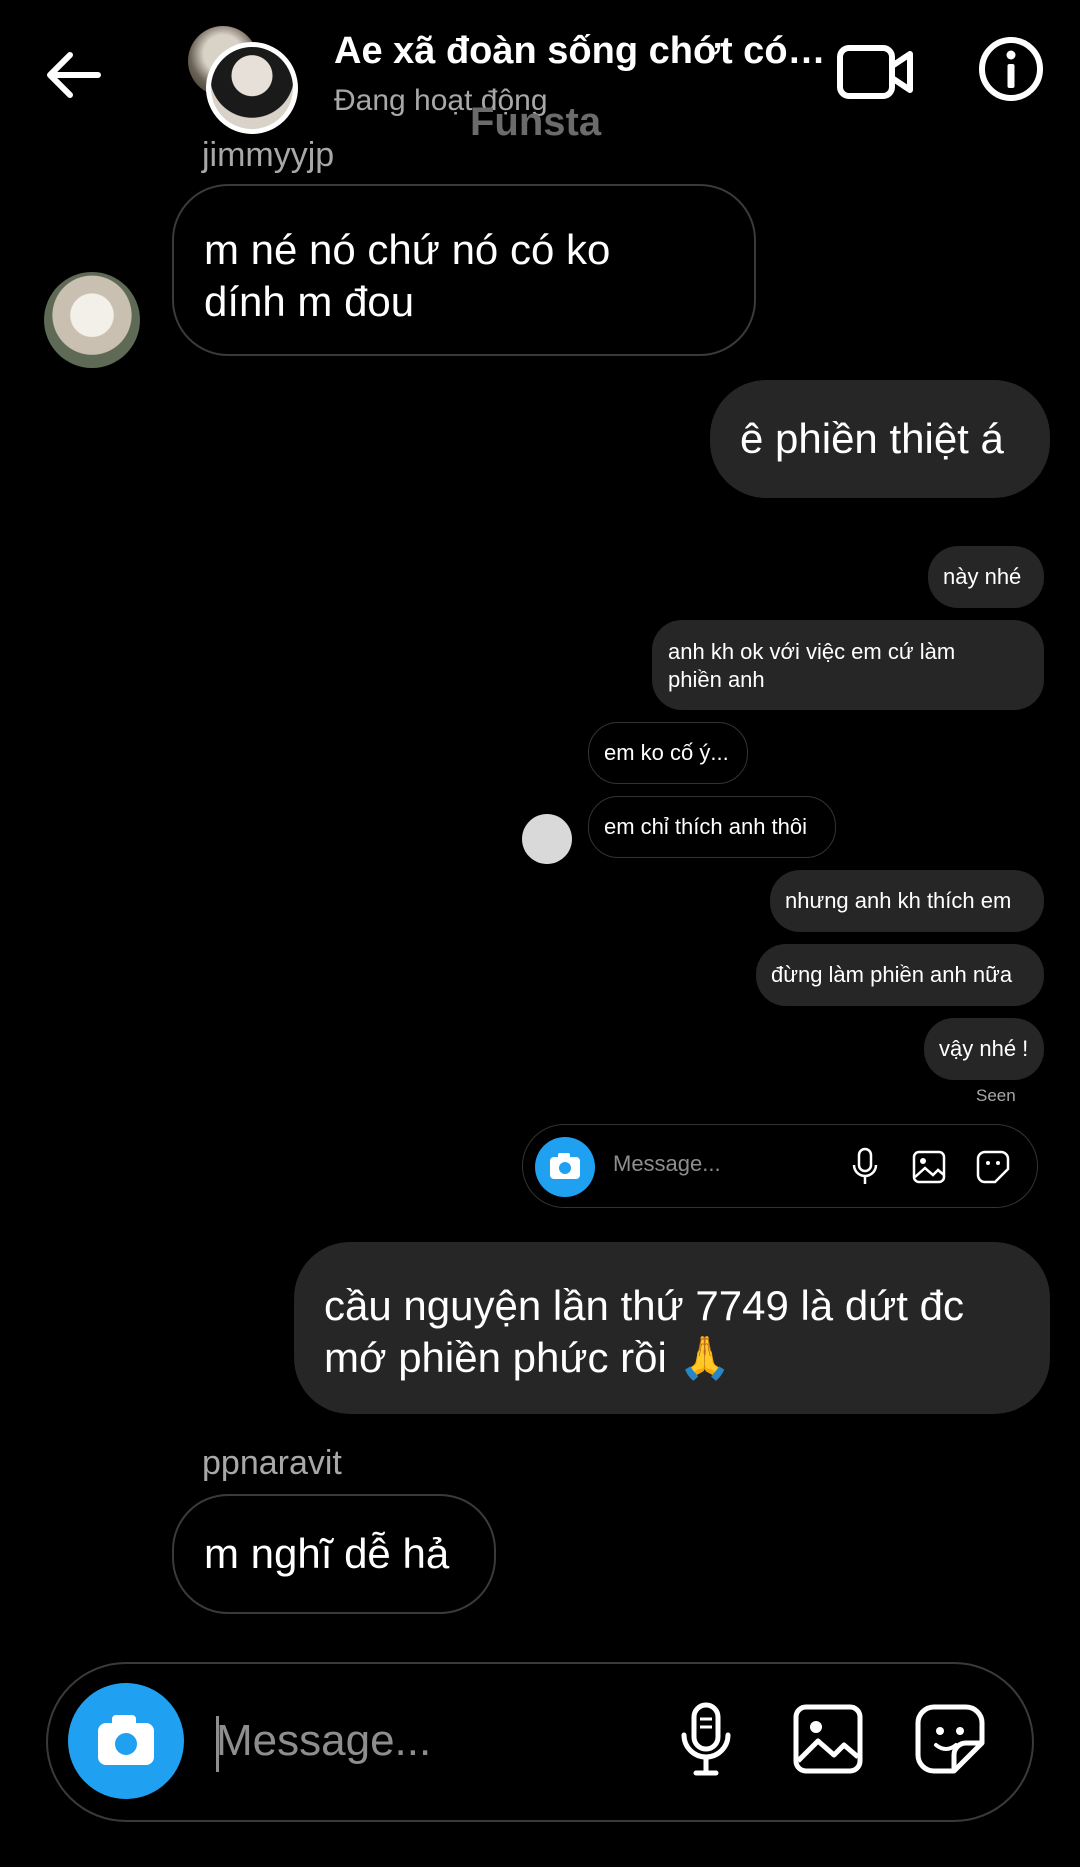 This screenshot has height=1867, width=1080. What do you see at coordinates (407, 249) in the screenshot?
I see `message-text-line: m né nó chứ nó có ko` at bounding box center [407, 249].